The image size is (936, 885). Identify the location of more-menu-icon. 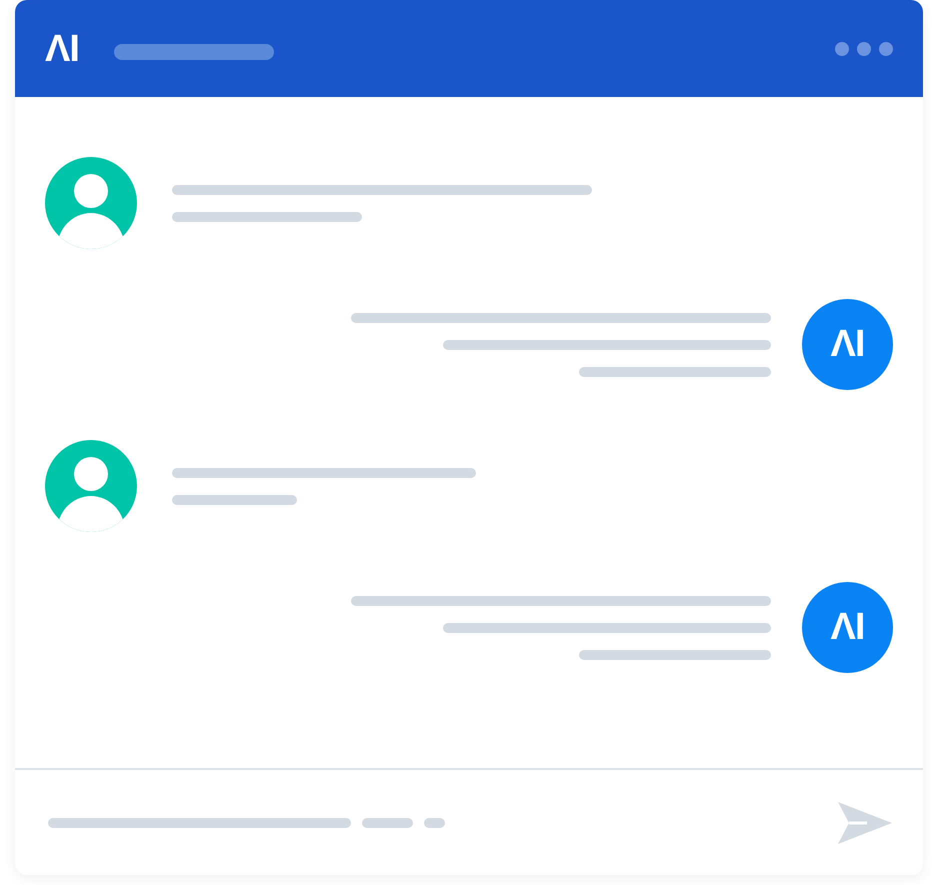
(864, 49).